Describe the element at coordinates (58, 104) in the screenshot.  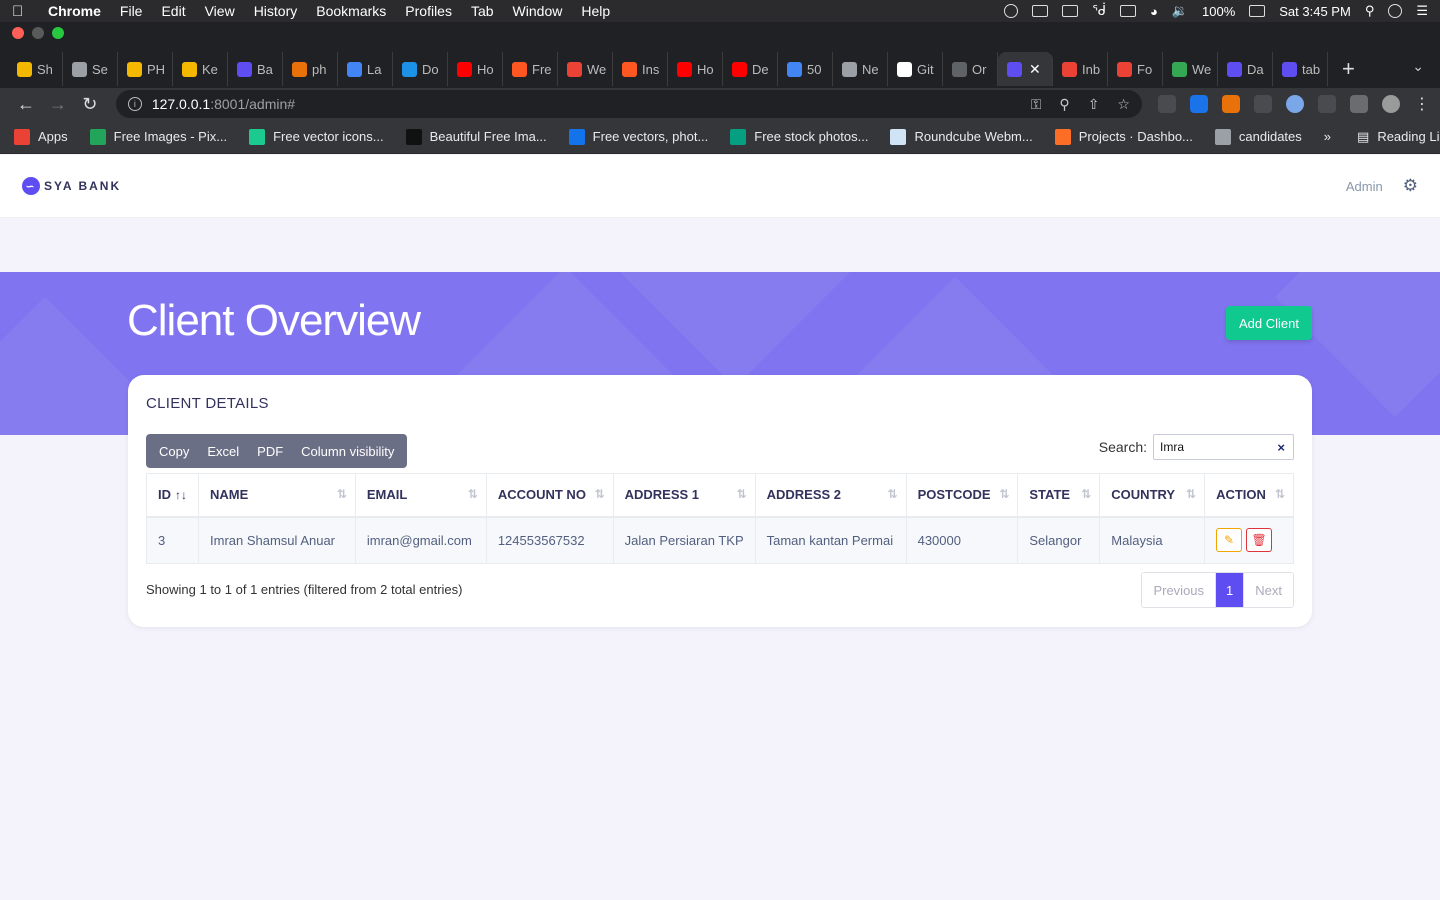
I see `forward-arrow-icon: →` at that location.